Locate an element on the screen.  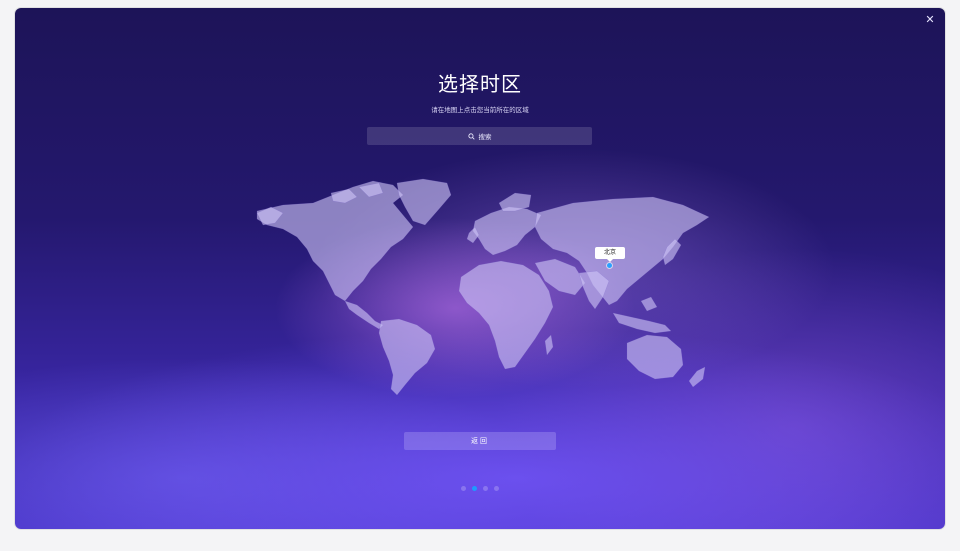
back-button: 返回 is located at coordinates (480, 441).